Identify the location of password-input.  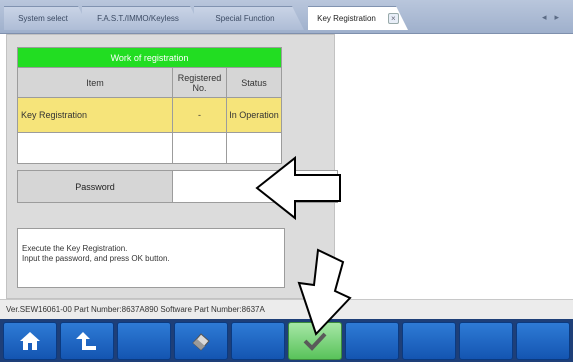
(255, 186).